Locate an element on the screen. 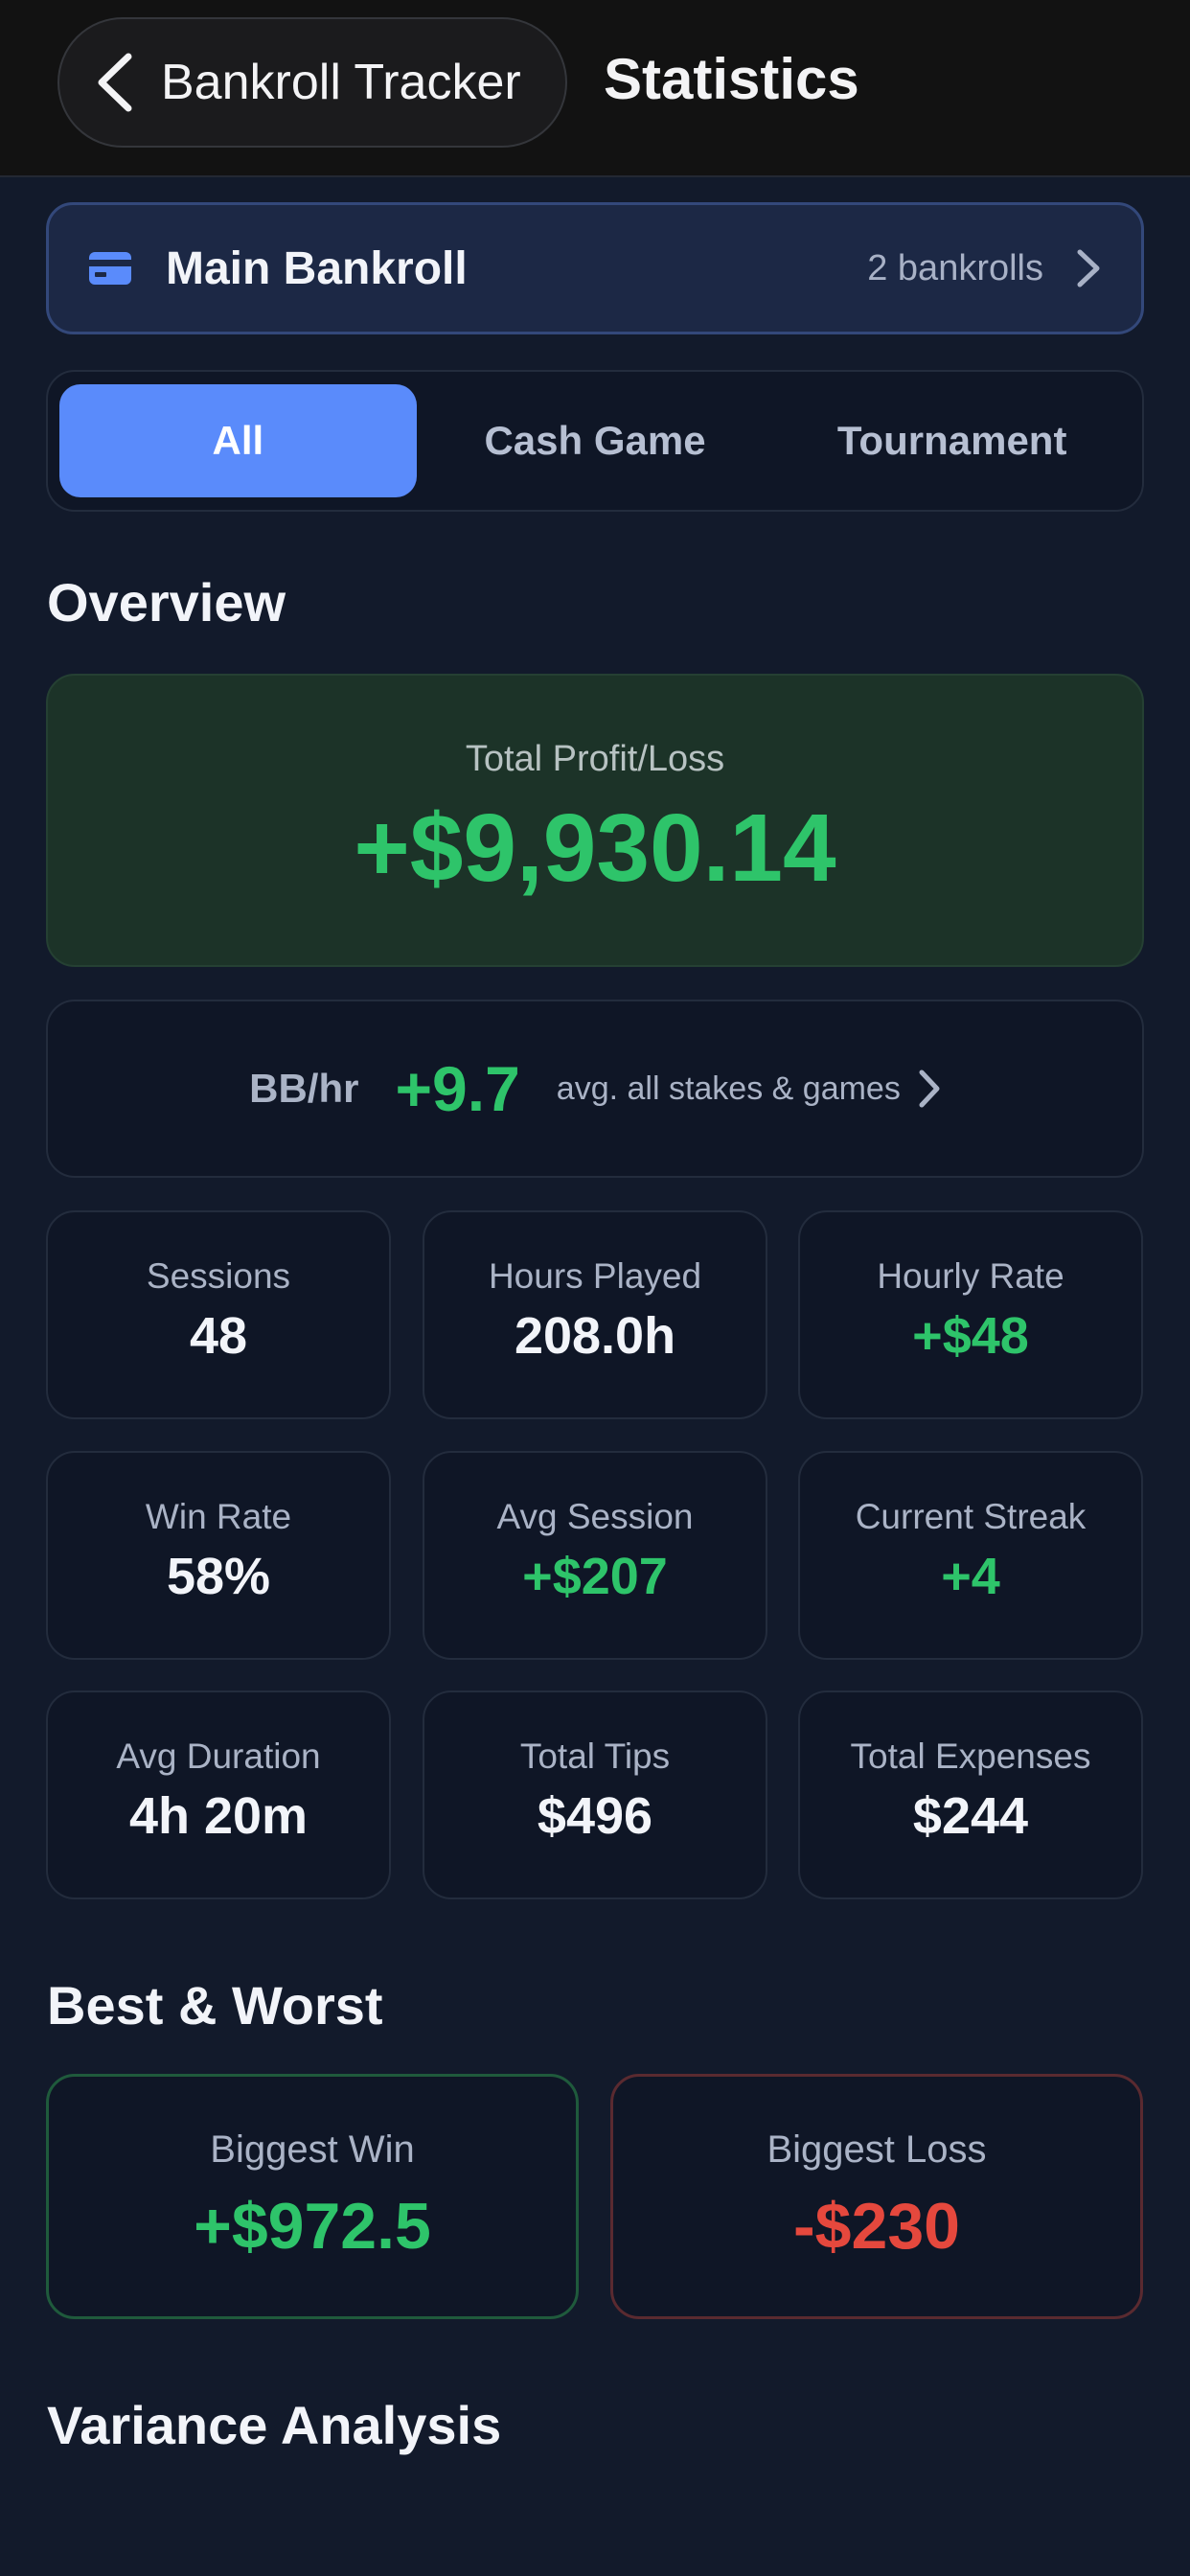 The image size is (1190, 2576). stat-card-hourly-rate: Hourly Rate +$48 is located at coordinates (971, 1314).